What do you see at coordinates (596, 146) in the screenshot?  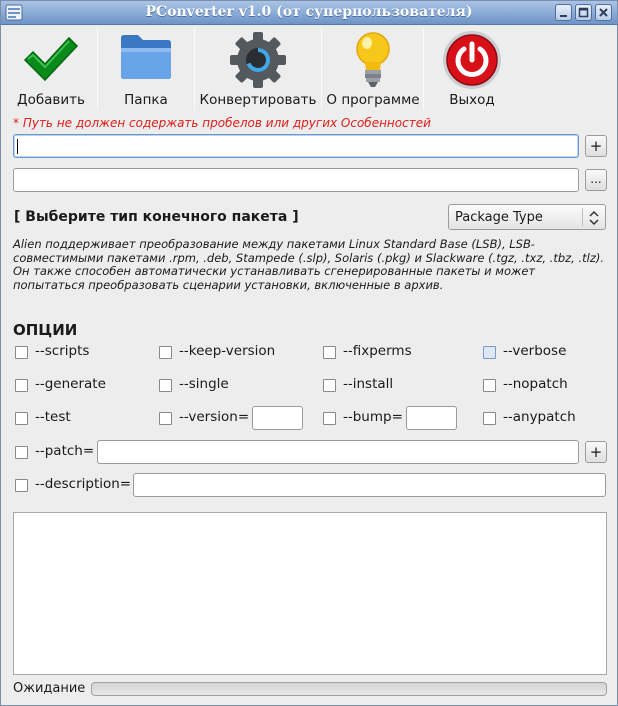 I see `add-file-button: +` at bounding box center [596, 146].